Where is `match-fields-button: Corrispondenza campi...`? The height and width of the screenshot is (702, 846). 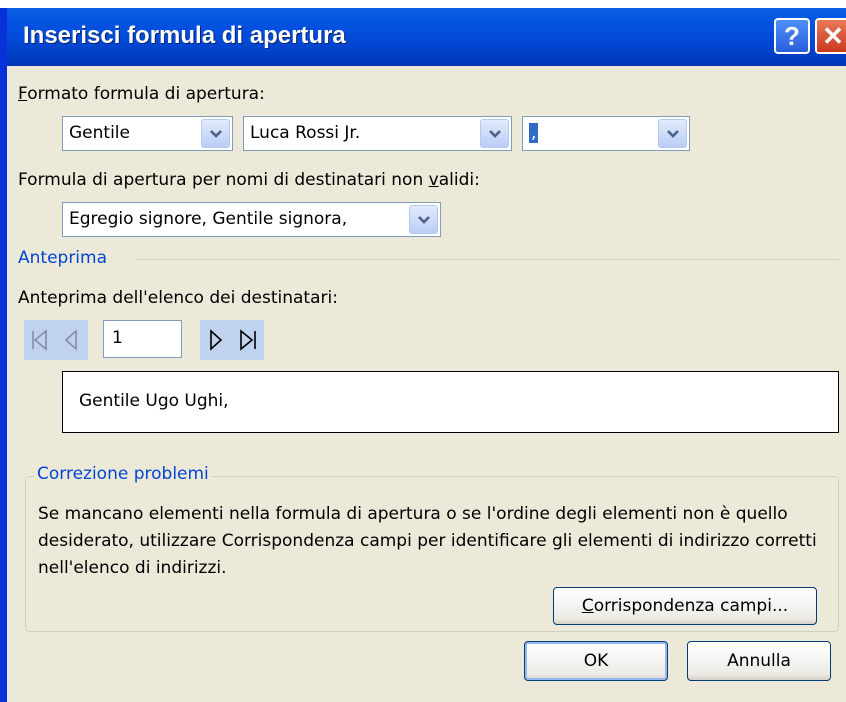
match-fields-button: Corrispondenza campi... is located at coordinates (685, 606).